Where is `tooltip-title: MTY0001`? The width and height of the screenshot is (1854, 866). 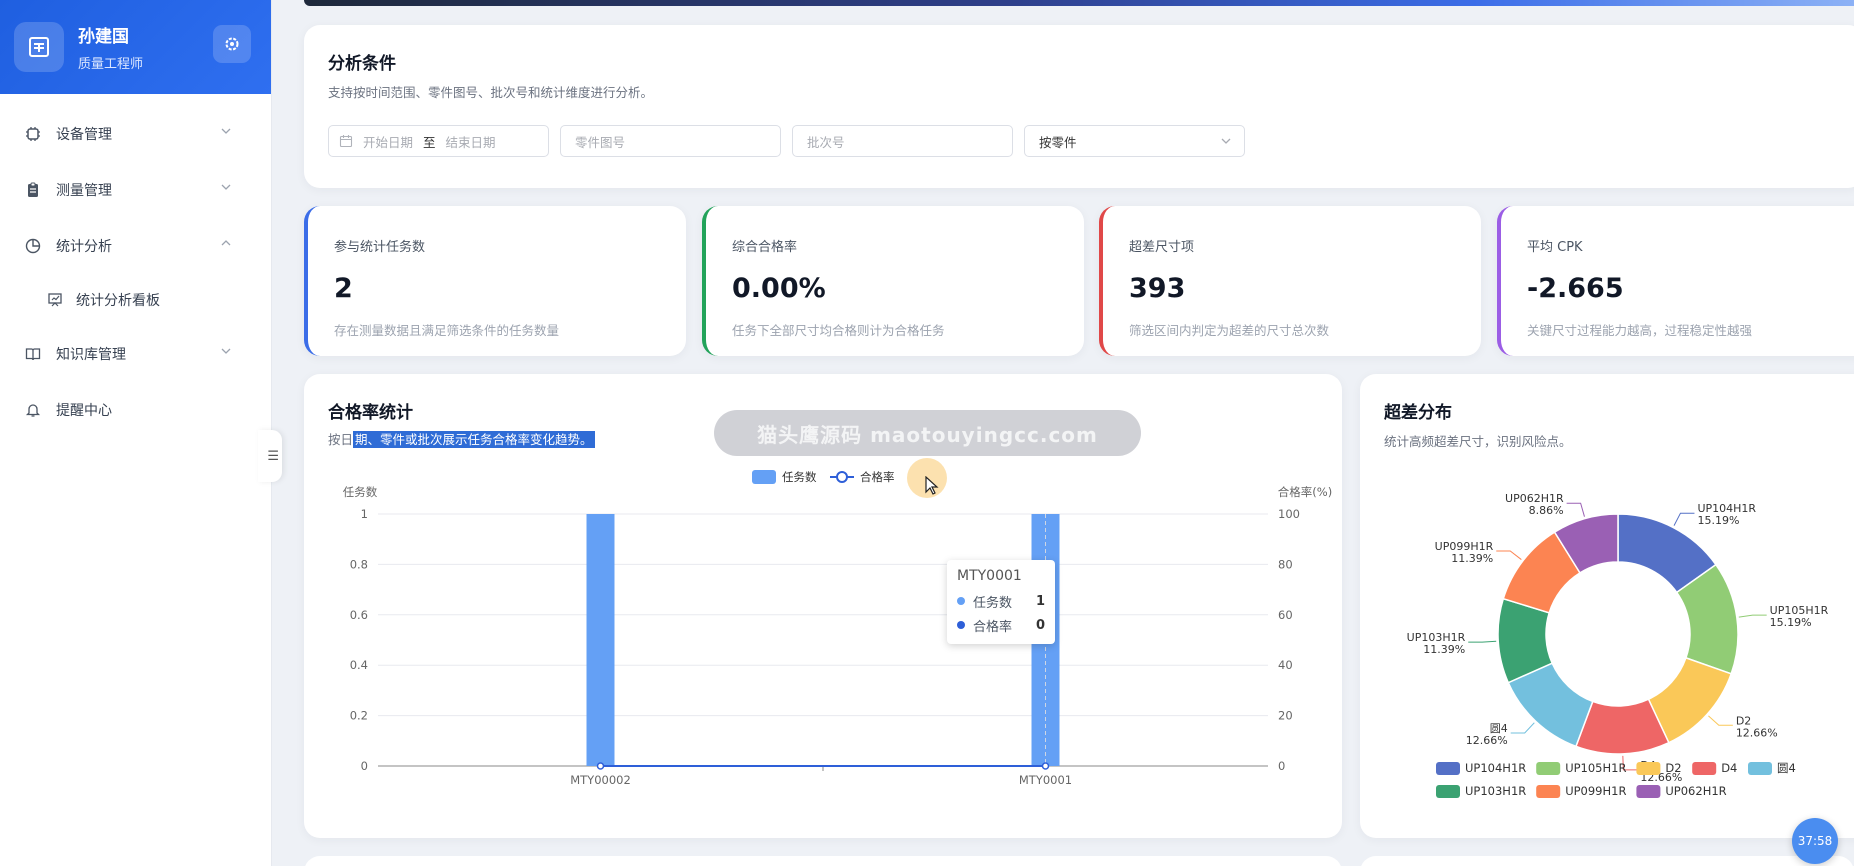
tooltip-title: MTY0001 is located at coordinates (989, 576).